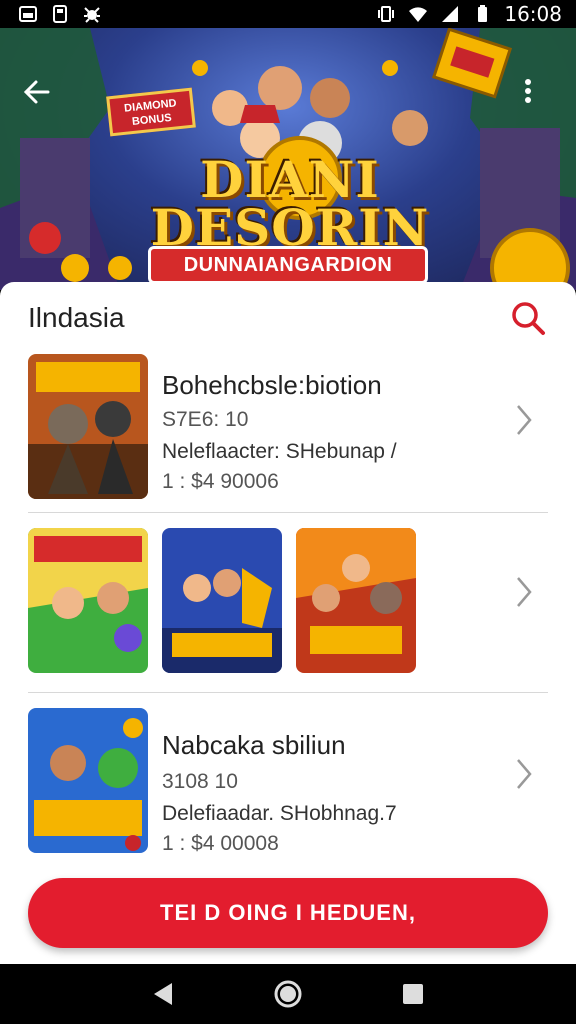 The height and width of the screenshot is (1024, 576). I want to click on nav-home-button, so click(288, 994).